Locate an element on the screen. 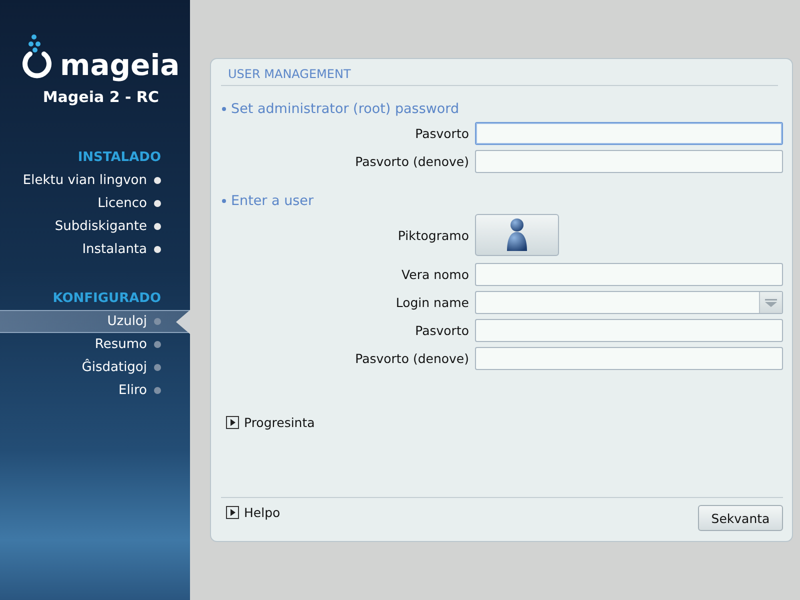  step-item: Eliro is located at coordinates (95, 390).